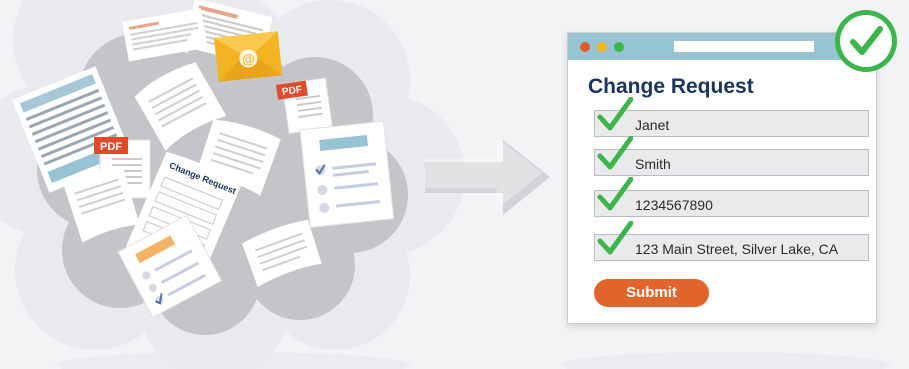 The width and height of the screenshot is (909, 369). I want to click on address-bar, so click(744, 46).